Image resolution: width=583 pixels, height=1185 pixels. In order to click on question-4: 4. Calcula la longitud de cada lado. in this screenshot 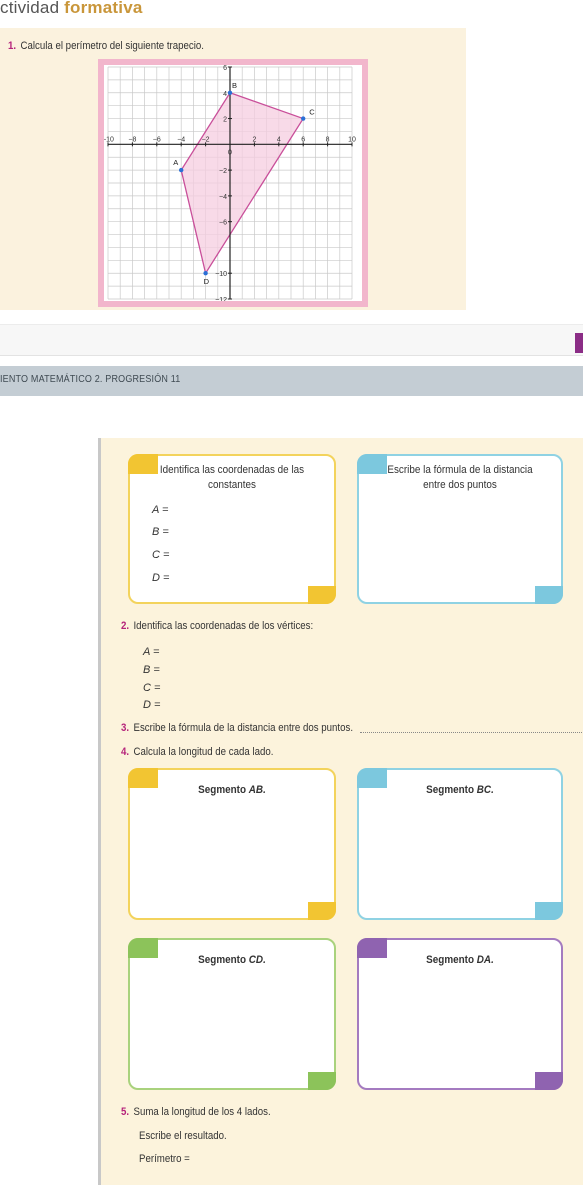, I will do `click(197, 752)`.